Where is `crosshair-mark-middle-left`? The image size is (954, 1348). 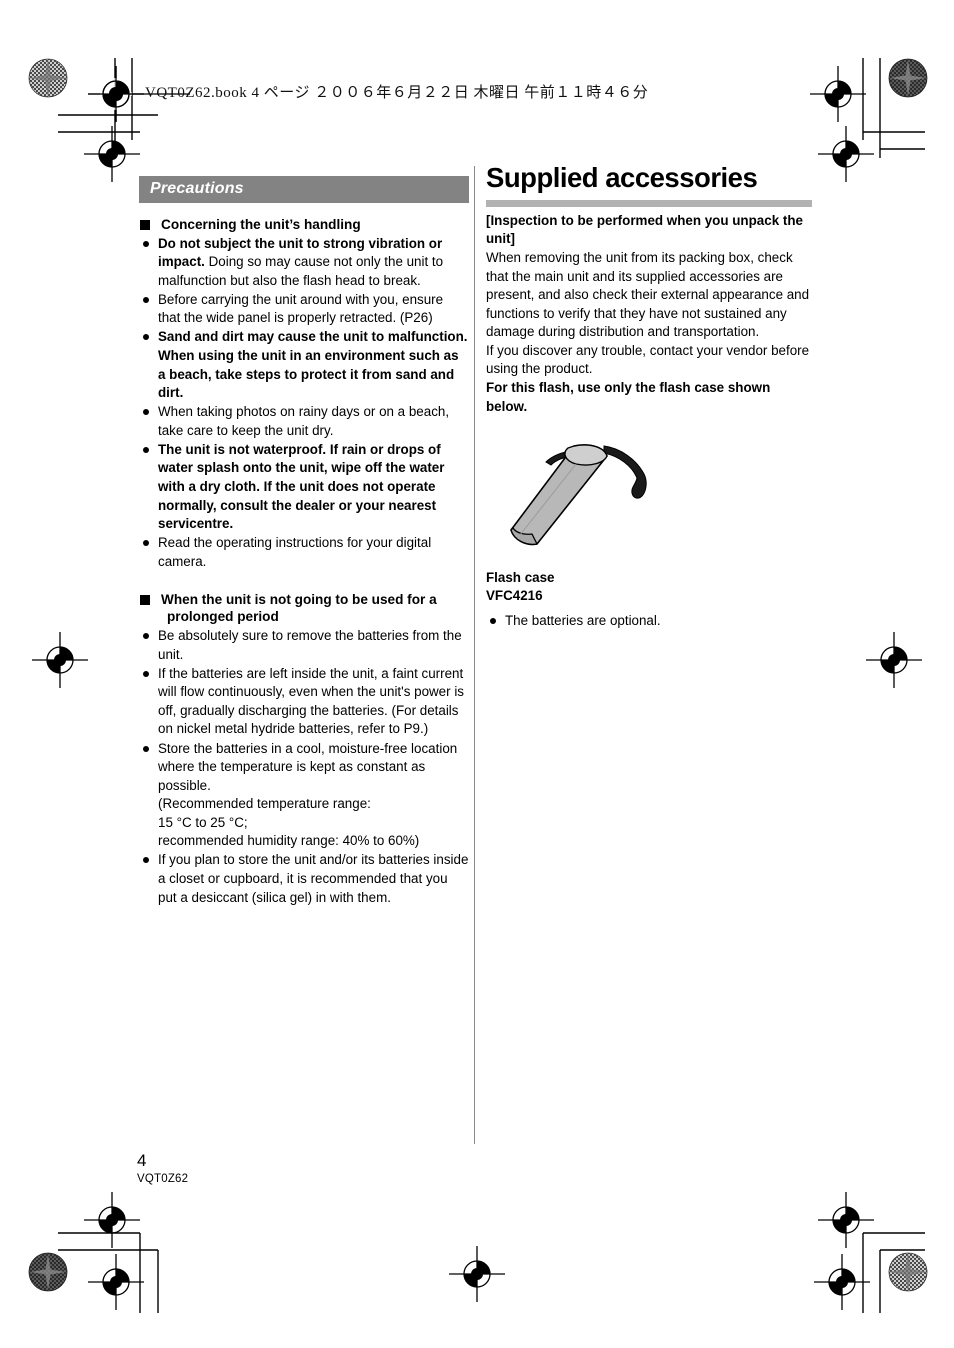 crosshair-mark-middle-left is located at coordinates (60, 660).